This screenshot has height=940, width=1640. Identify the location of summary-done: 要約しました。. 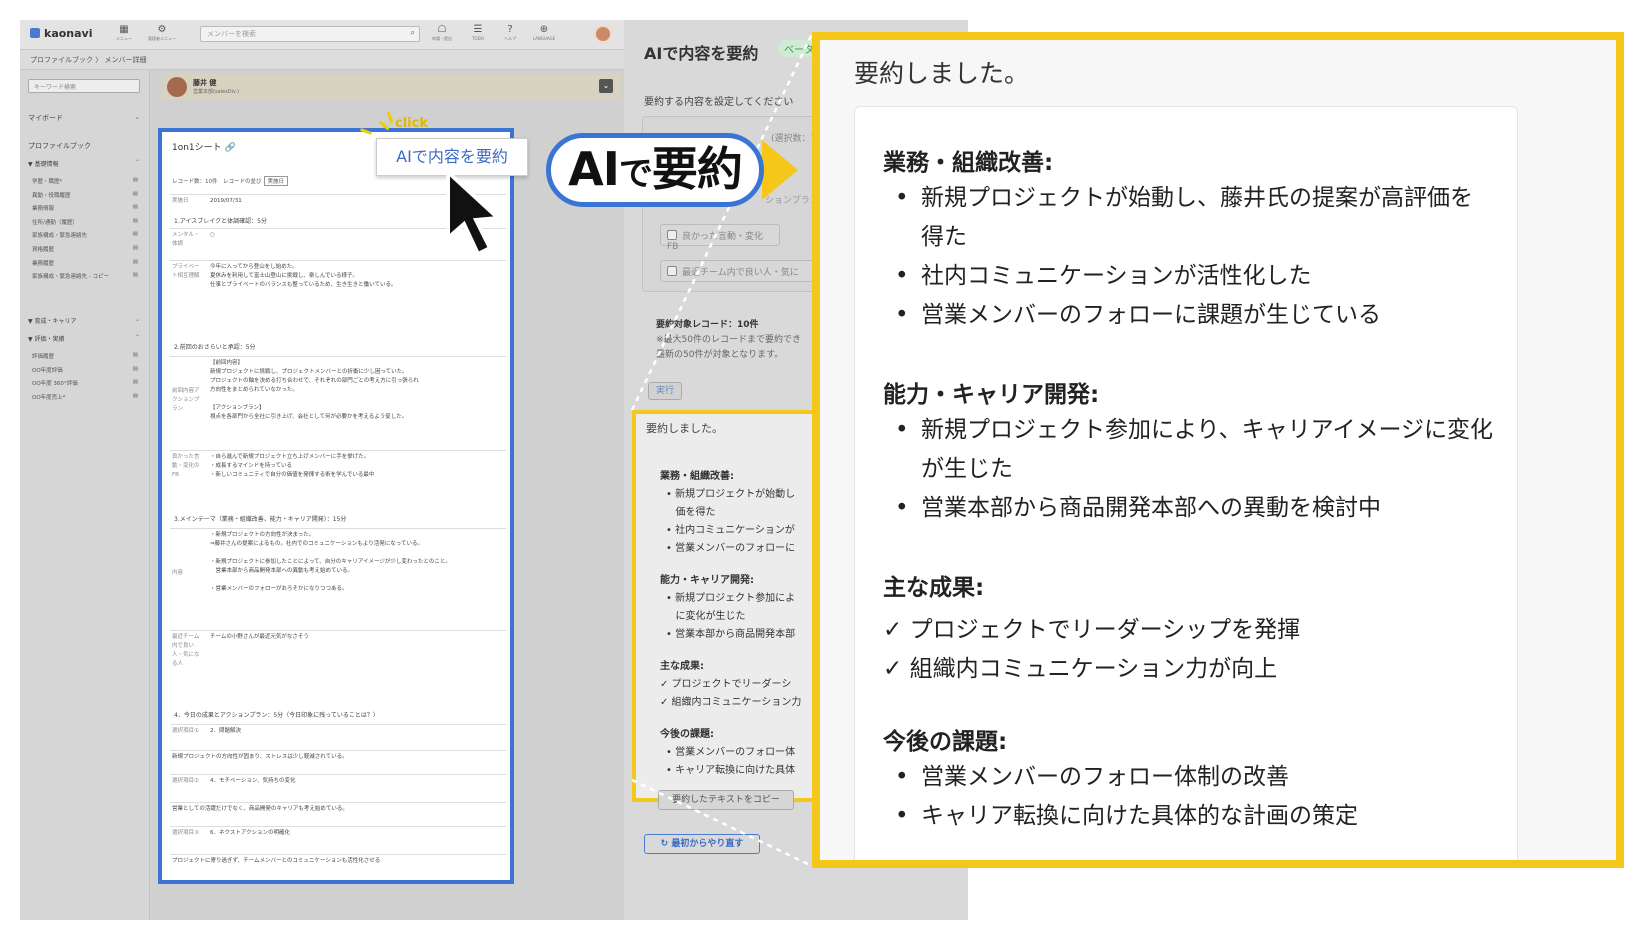
(942, 73).